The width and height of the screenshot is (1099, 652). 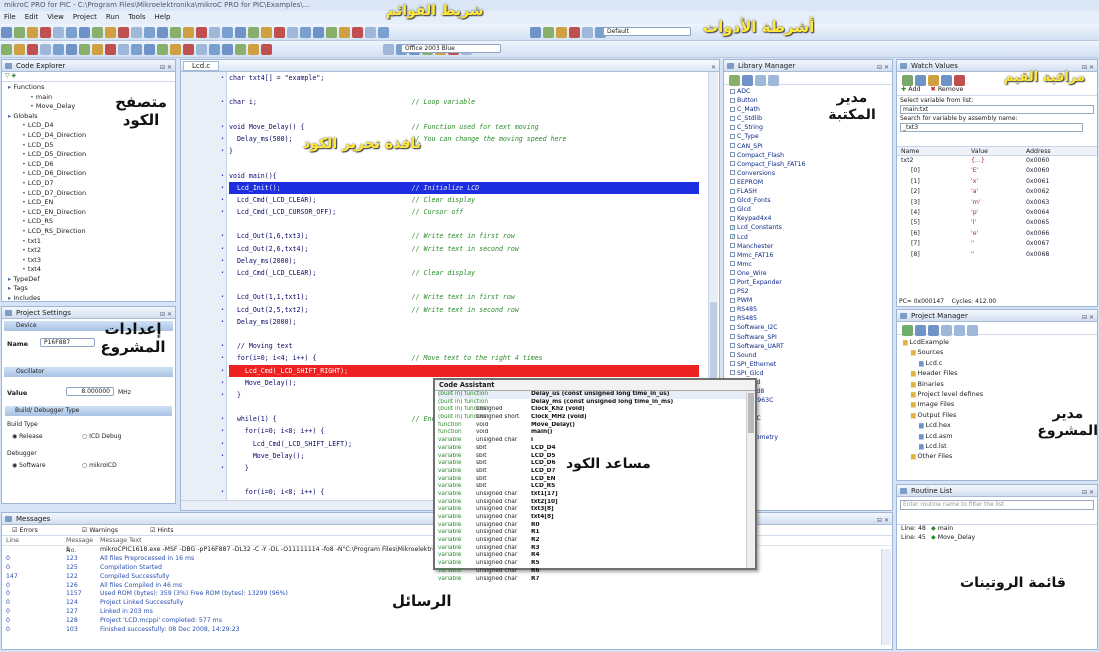 I want to click on library-item: CAN_SPI, so click(x=808, y=146).